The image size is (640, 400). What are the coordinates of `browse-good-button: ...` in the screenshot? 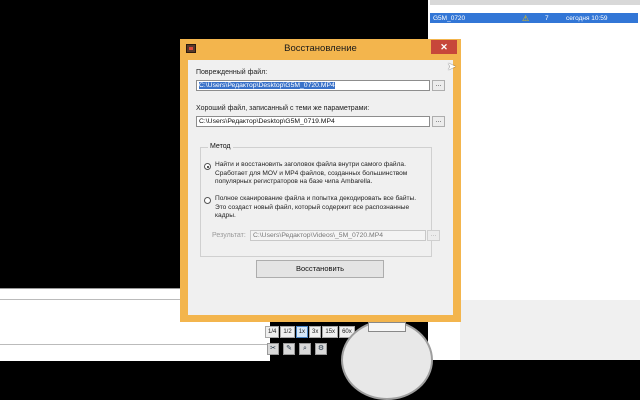 It's located at (438, 121).